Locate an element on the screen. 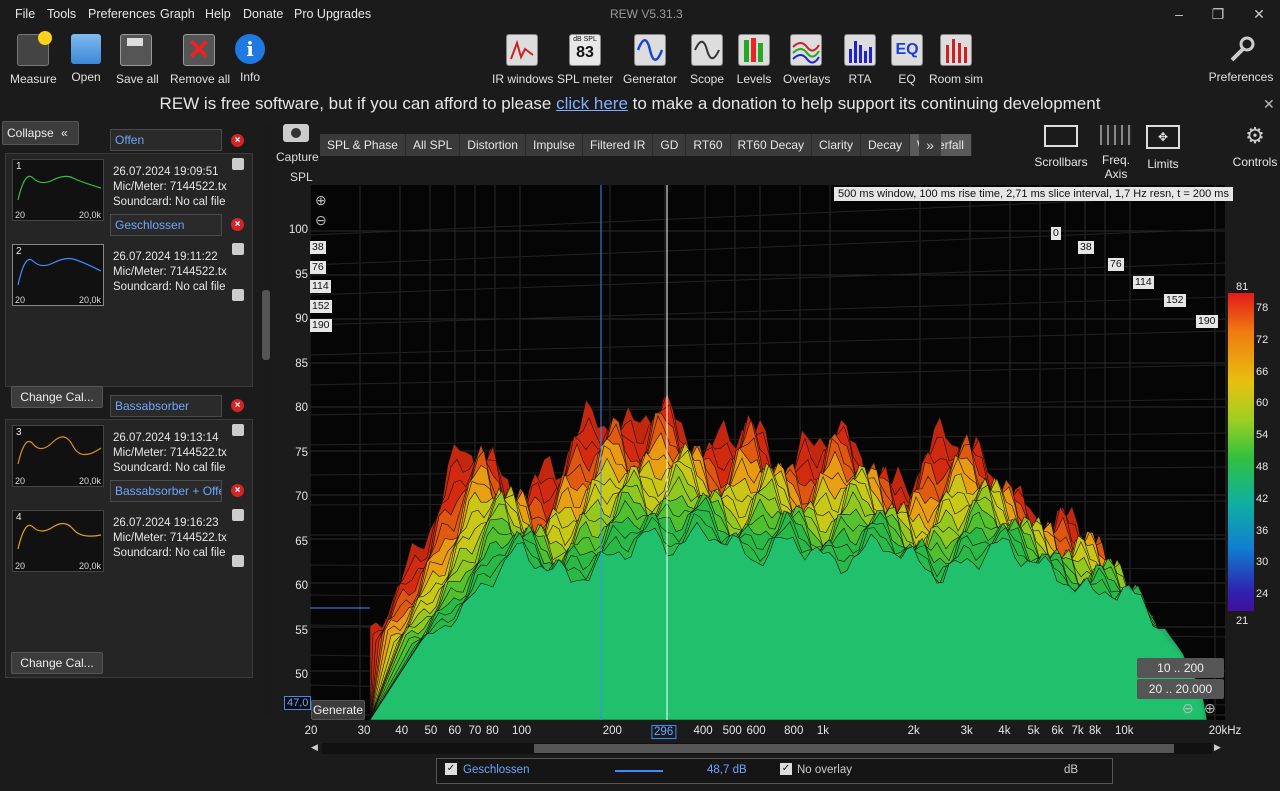 The image size is (1280, 791). scroll-left-icon: ◀ is located at coordinates (314, 747).